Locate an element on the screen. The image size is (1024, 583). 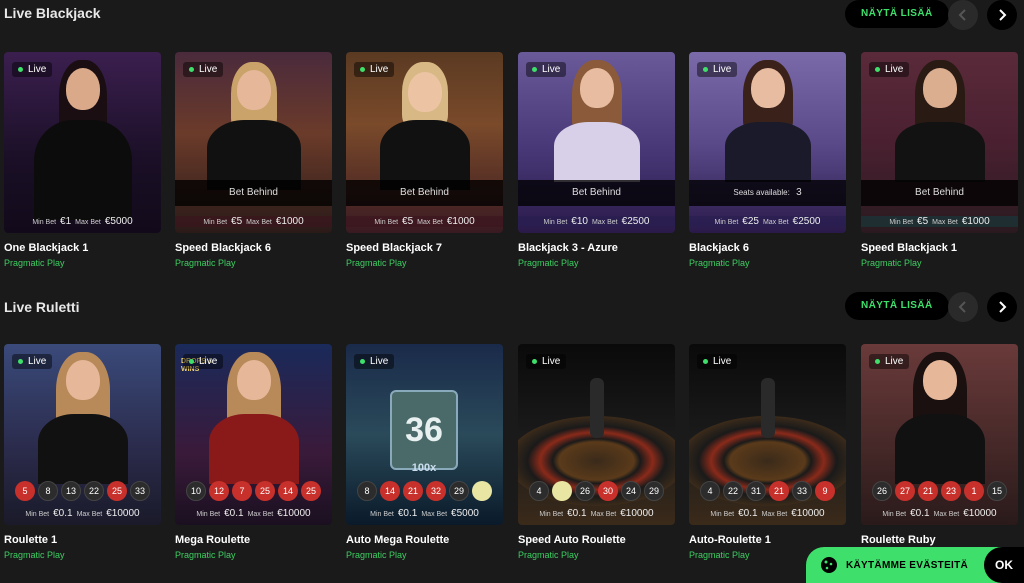
seats-overlay: Seats available: 3 is located at coordinates (767, 193).